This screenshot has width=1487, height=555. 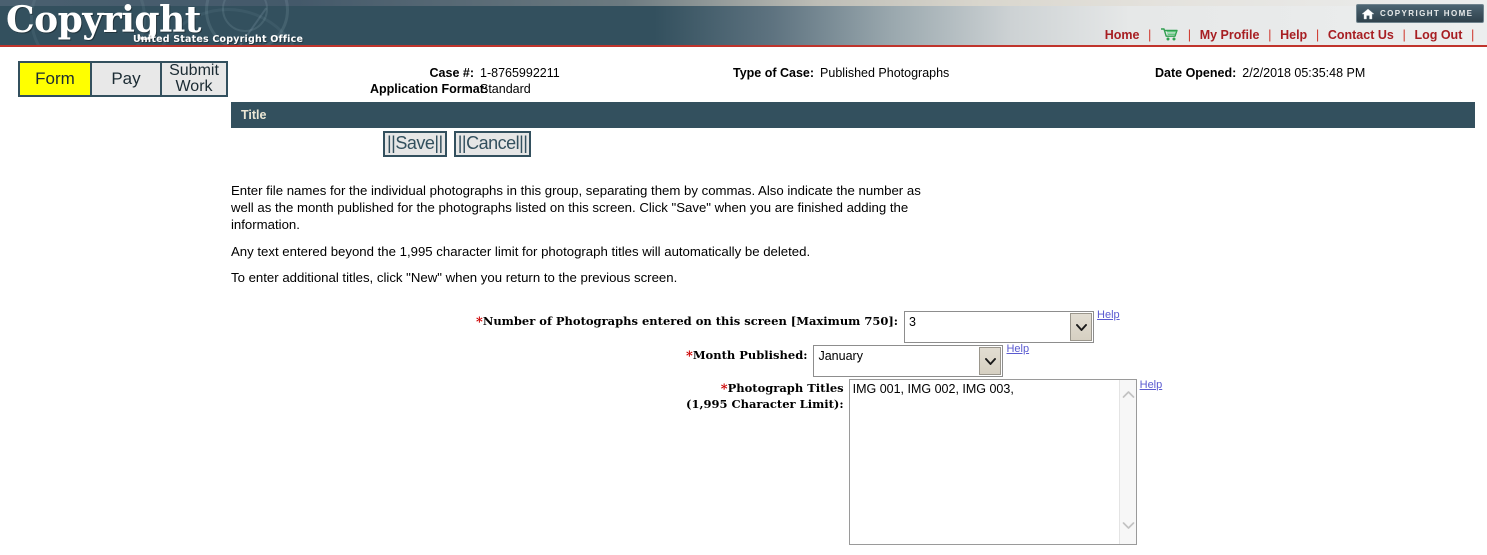 What do you see at coordinates (999, 327) in the screenshot?
I see `number-of-photographs-select: 3` at bounding box center [999, 327].